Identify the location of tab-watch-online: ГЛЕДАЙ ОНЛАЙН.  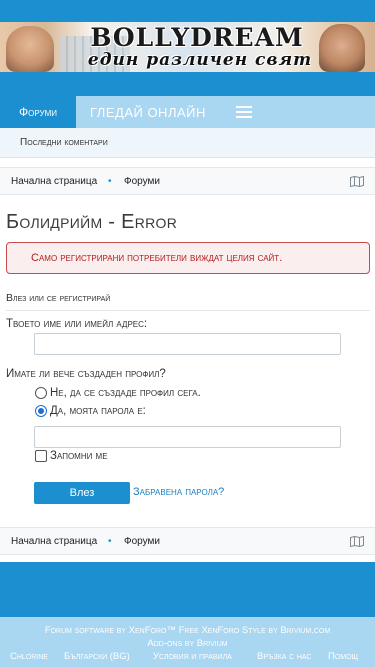
(148, 112).